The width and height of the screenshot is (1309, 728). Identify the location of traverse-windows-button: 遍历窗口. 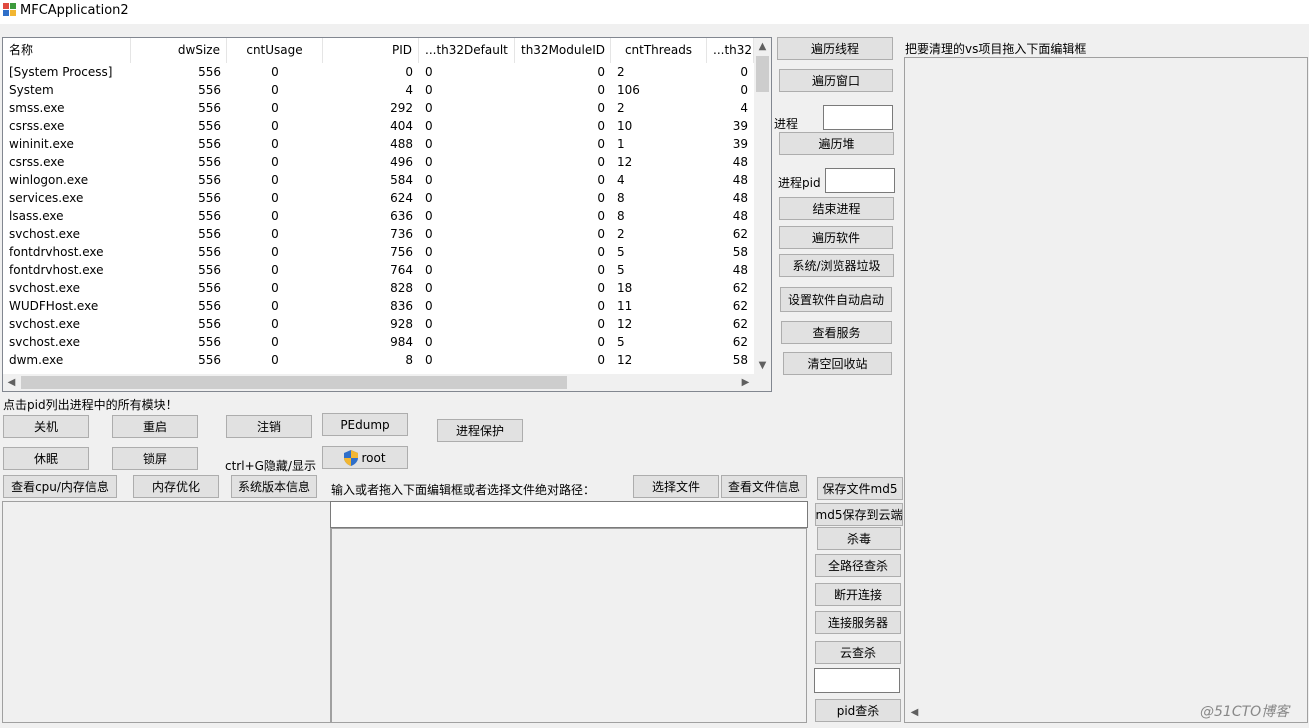
(836, 80).